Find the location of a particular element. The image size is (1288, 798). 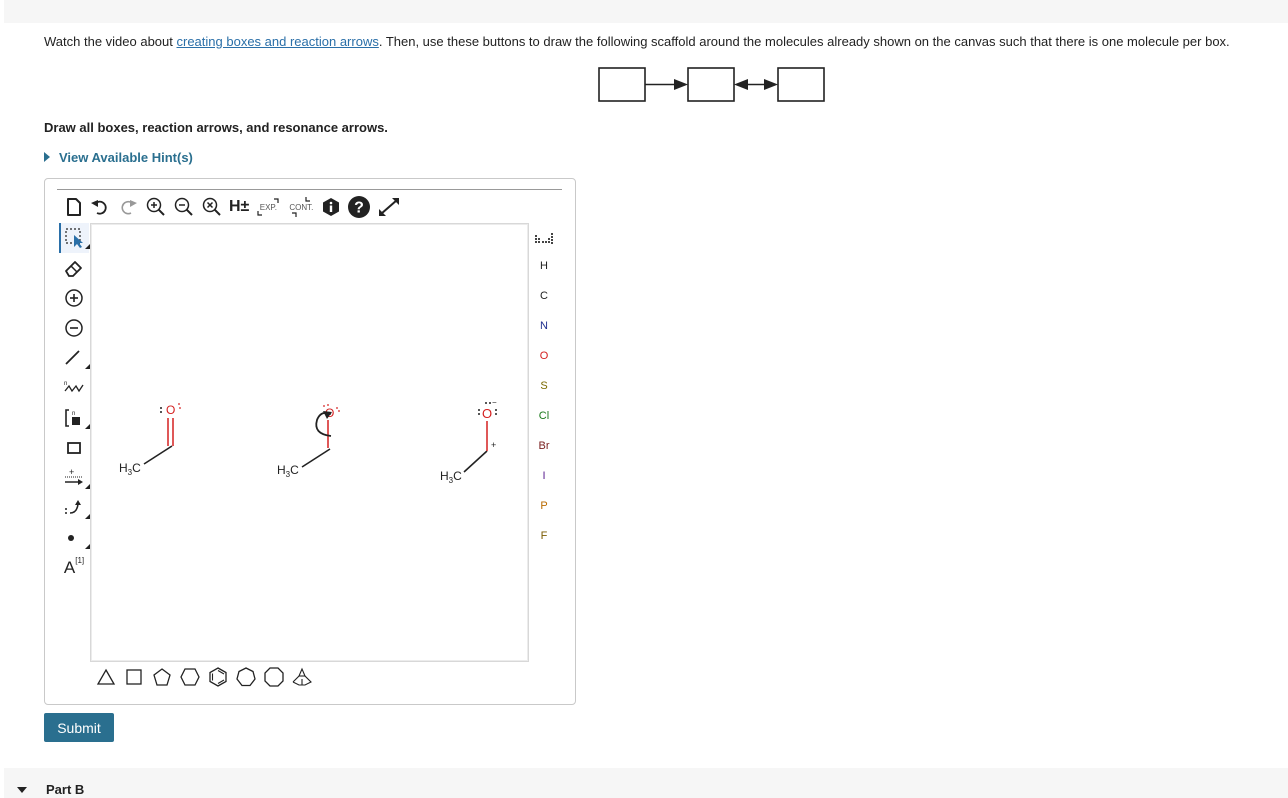

negative-charge-tool is located at coordinates (74, 328).